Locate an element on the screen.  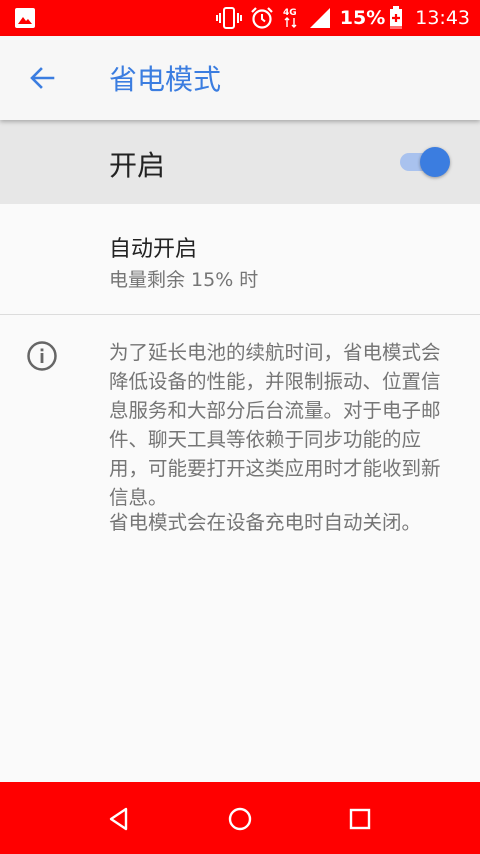
nav-home-icon is located at coordinates (240, 819).